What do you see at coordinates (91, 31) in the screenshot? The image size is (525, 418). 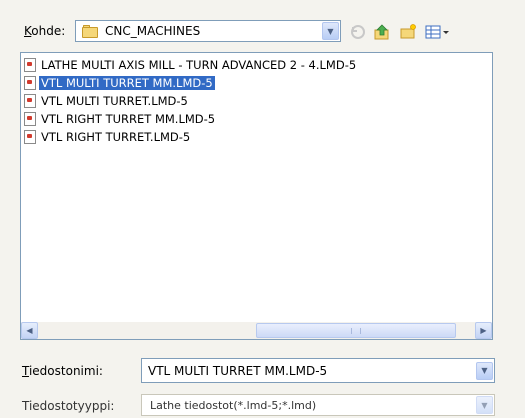 I see `folder-icon` at bounding box center [91, 31].